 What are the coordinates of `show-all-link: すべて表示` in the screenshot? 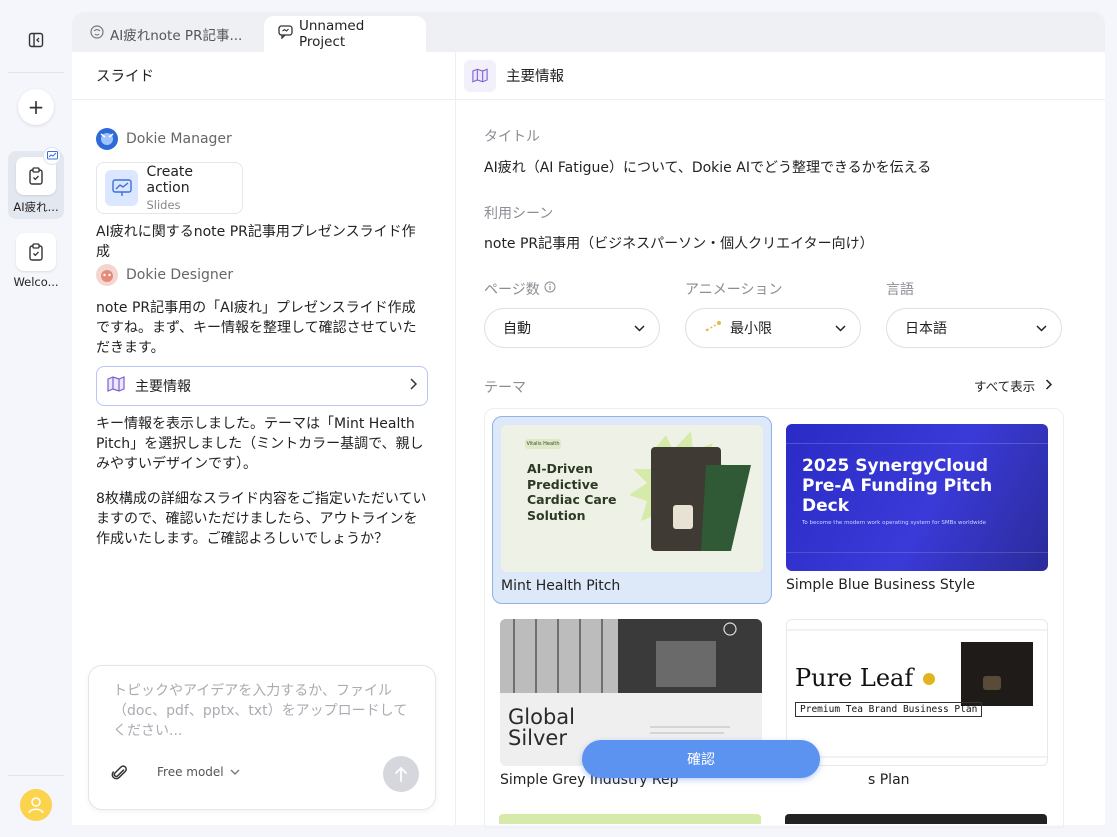 It's located at (1013, 385).